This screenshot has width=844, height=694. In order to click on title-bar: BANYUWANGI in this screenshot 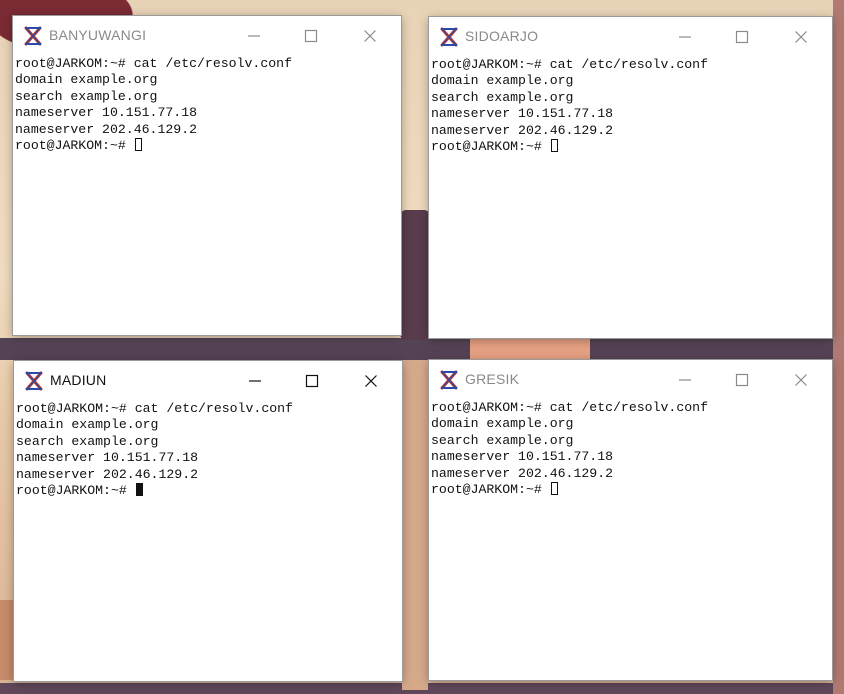, I will do `click(207, 36)`.